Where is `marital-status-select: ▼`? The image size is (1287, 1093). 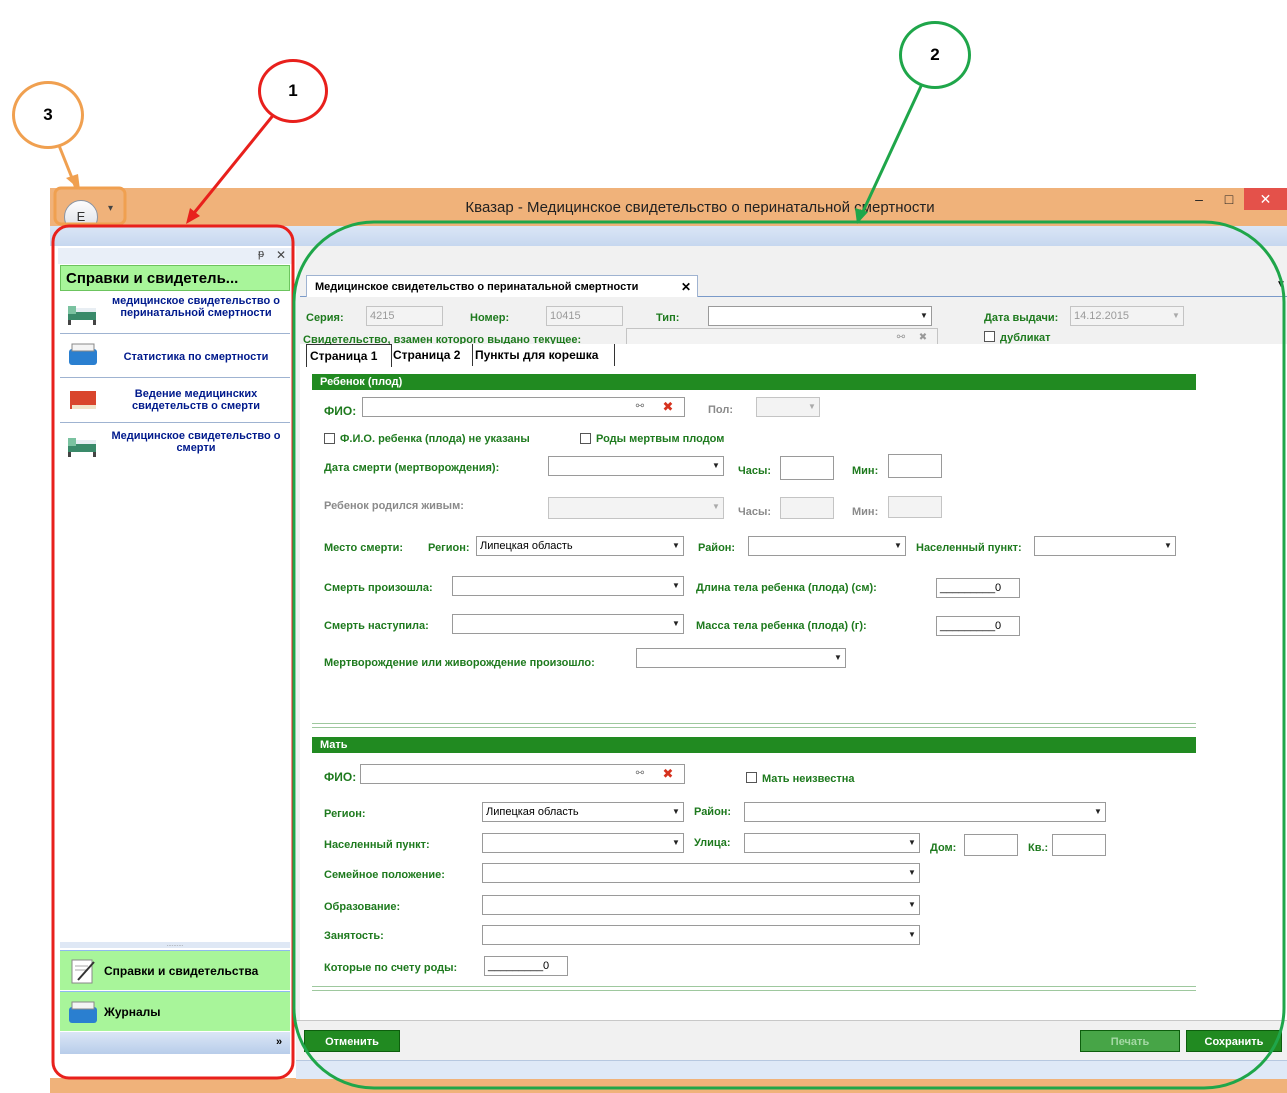 marital-status-select: ▼ is located at coordinates (701, 873).